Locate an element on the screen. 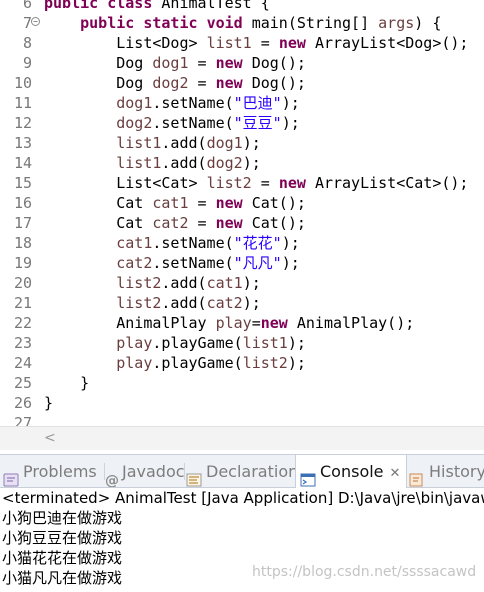 Image resolution: width=484 pixels, height=592 pixels. code-line: 23 play.playGame(list1); is located at coordinates (242, 343).